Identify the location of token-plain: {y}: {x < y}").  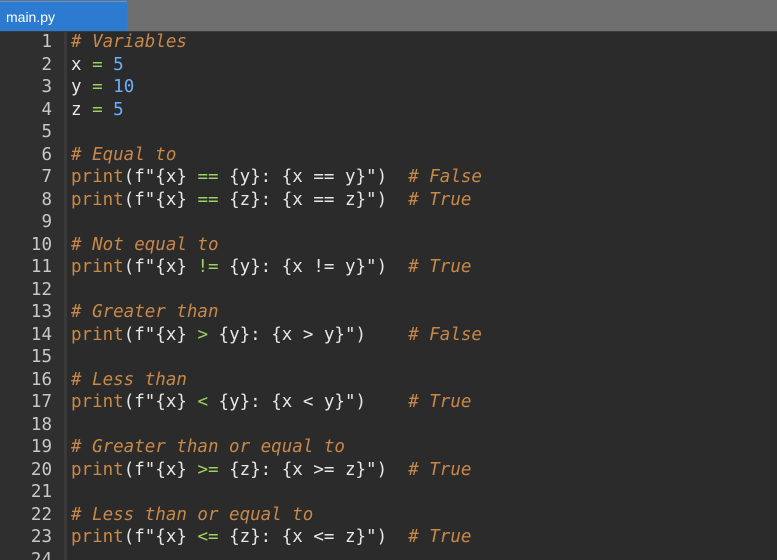
(308, 402).